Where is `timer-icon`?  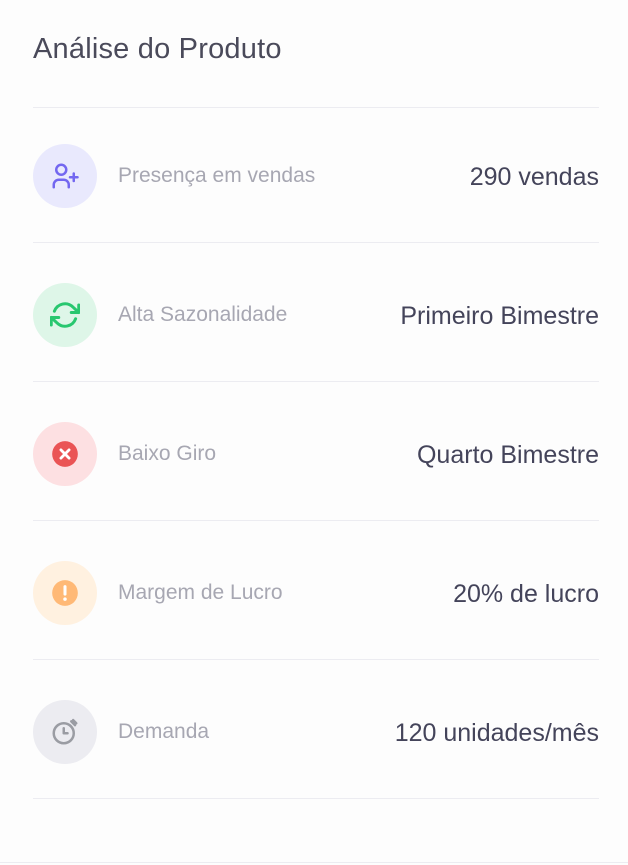
timer-icon is located at coordinates (65, 732).